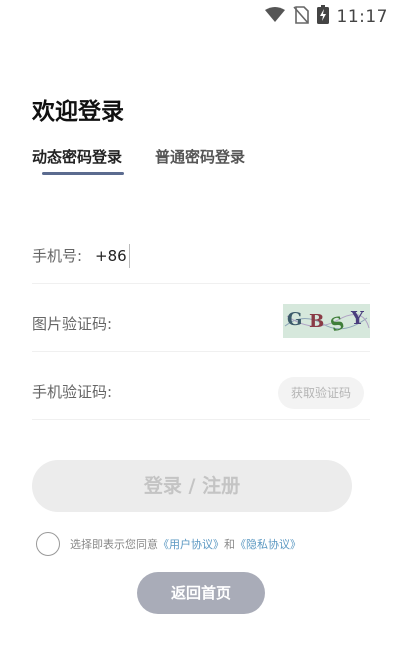 This screenshot has width=400, height=665. Describe the element at coordinates (357, 318) in the screenshot. I see `captcha-char: Y` at that location.